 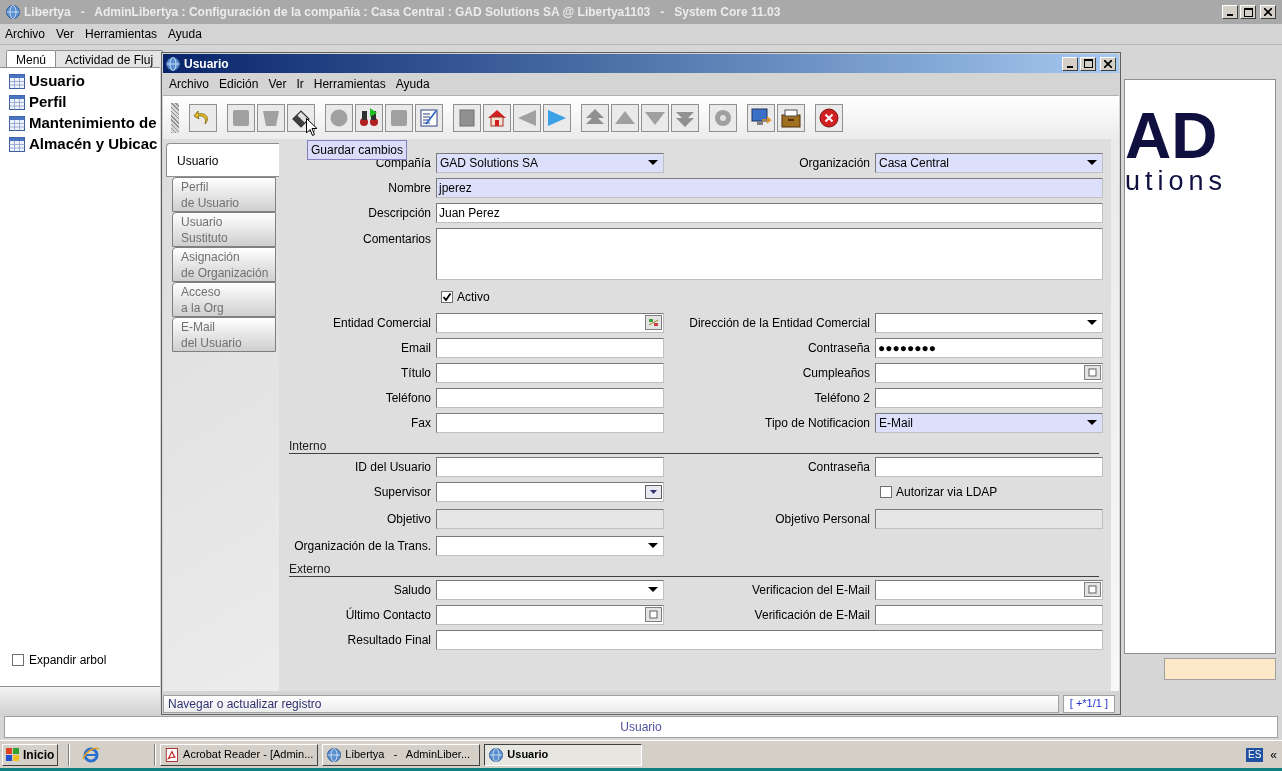 I want to click on checkbox-label: Activo, so click(x=473, y=297).